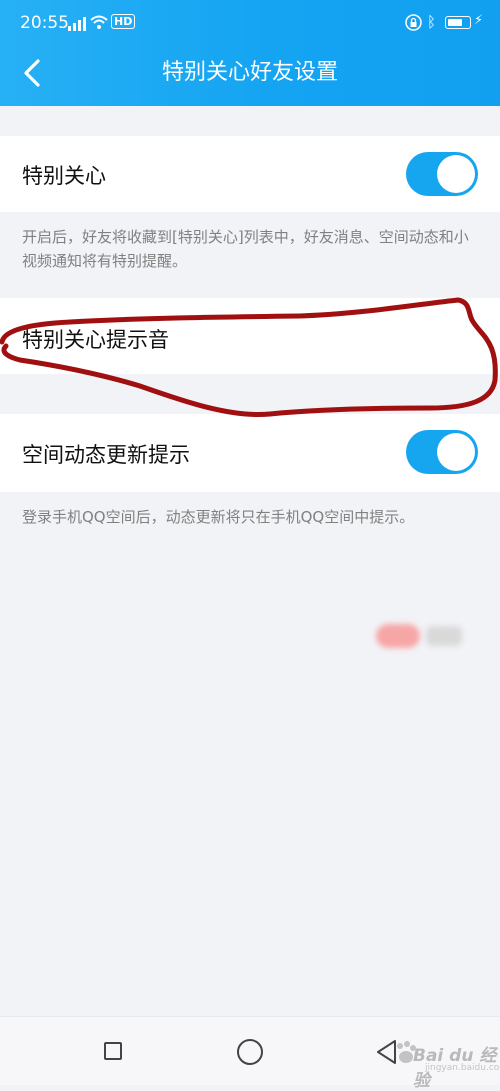  What do you see at coordinates (44, 23) in the screenshot?
I see `status-time: 20:55` at bounding box center [44, 23].